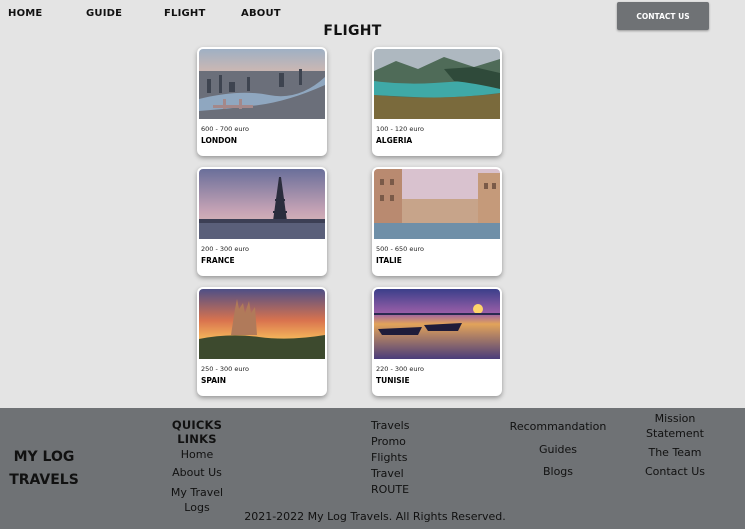  Describe the element at coordinates (214, 380) in the screenshot. I see `card-city: SPAIN` at that location.